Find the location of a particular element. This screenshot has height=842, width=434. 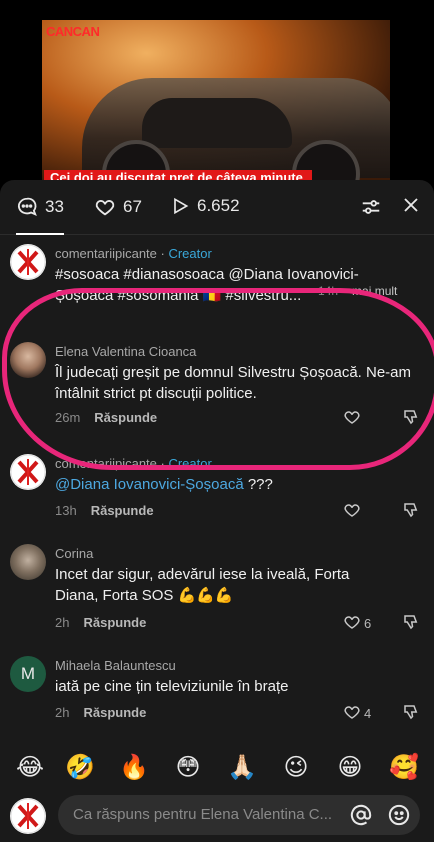

comment-meta: 14h mai mult is located at coordinates (357, 291).